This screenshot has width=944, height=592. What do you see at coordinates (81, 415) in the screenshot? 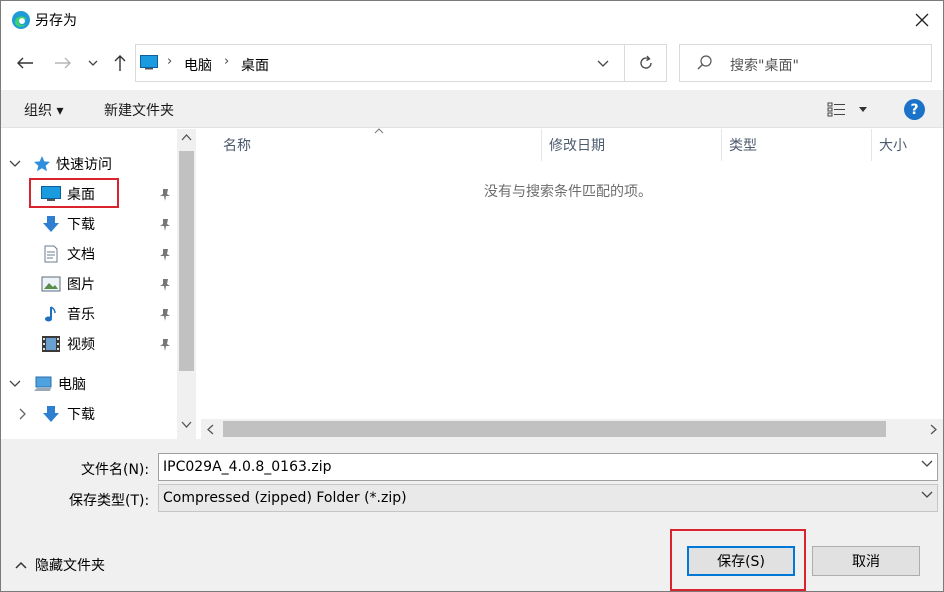
I see `tree-label-pc-downloads: 下载` at bounding box center [81, 415].